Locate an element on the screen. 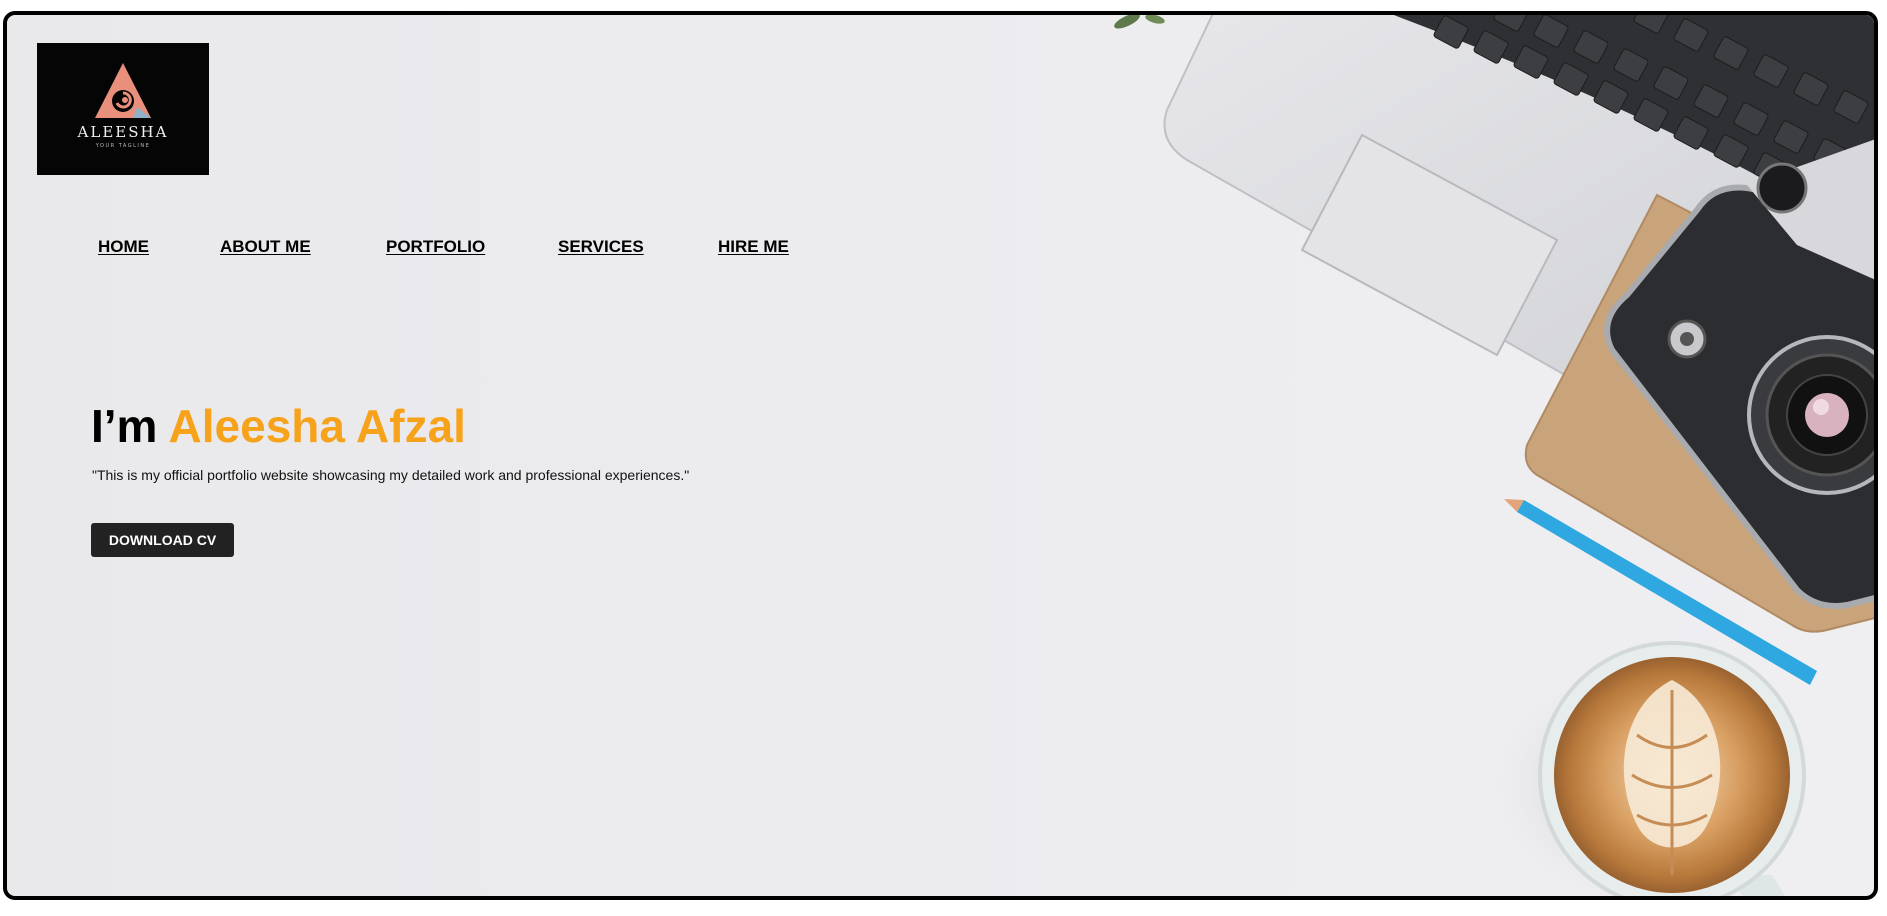  brand-logo: ALEESHA YOUR TAGLINE is located at coordinates (123, 109).